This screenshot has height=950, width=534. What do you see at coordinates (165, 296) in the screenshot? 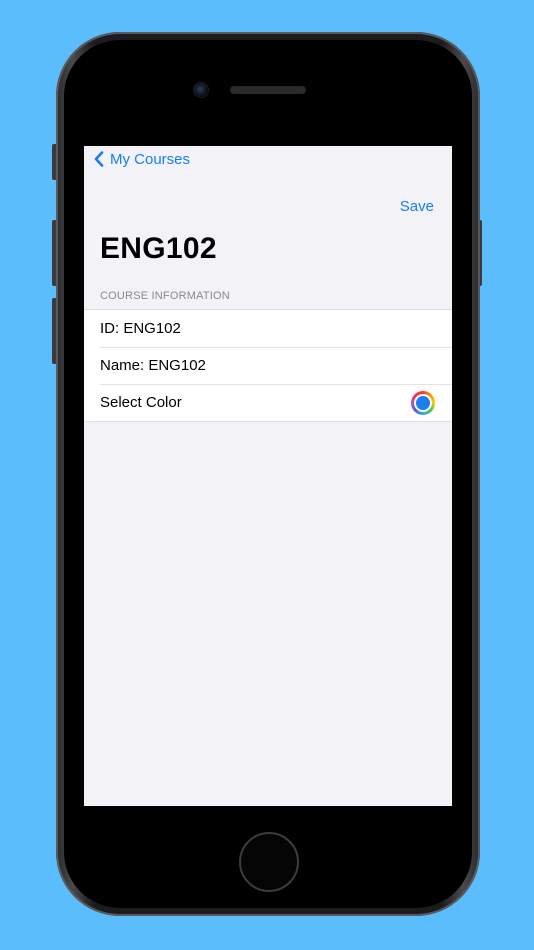
I see `section-header: COURSE INFORMATION` at bounding box center [165, 296].